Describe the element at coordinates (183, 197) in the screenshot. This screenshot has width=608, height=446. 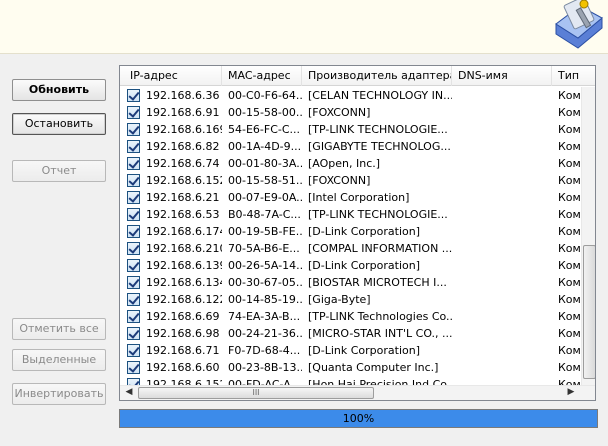
I see `cell-ip: 192.168.6.21` at that location.